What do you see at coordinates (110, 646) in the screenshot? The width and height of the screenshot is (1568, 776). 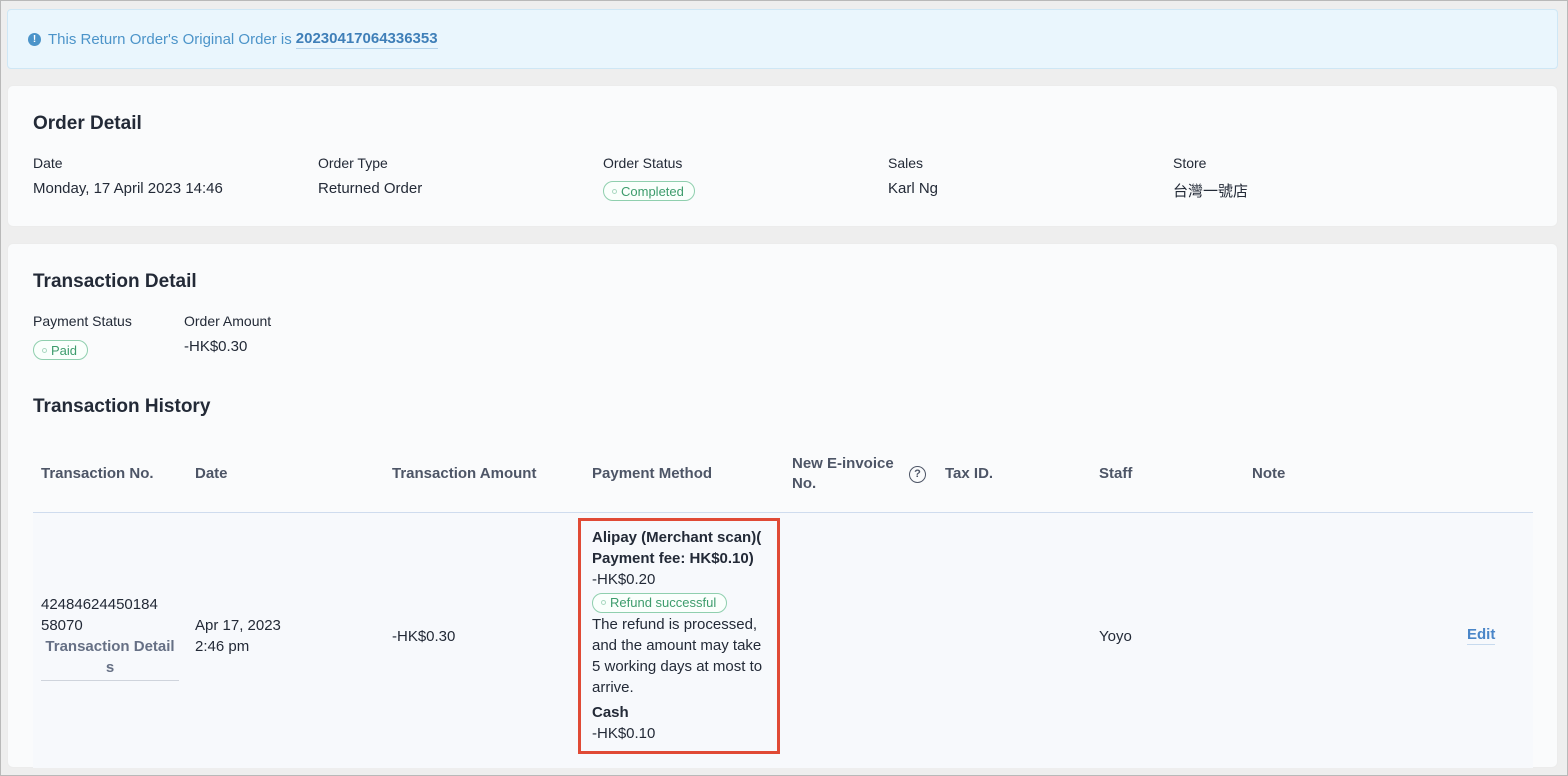 I see `transaction-details-link-line1: Transaction Detail` at bounding box center [110, 646].